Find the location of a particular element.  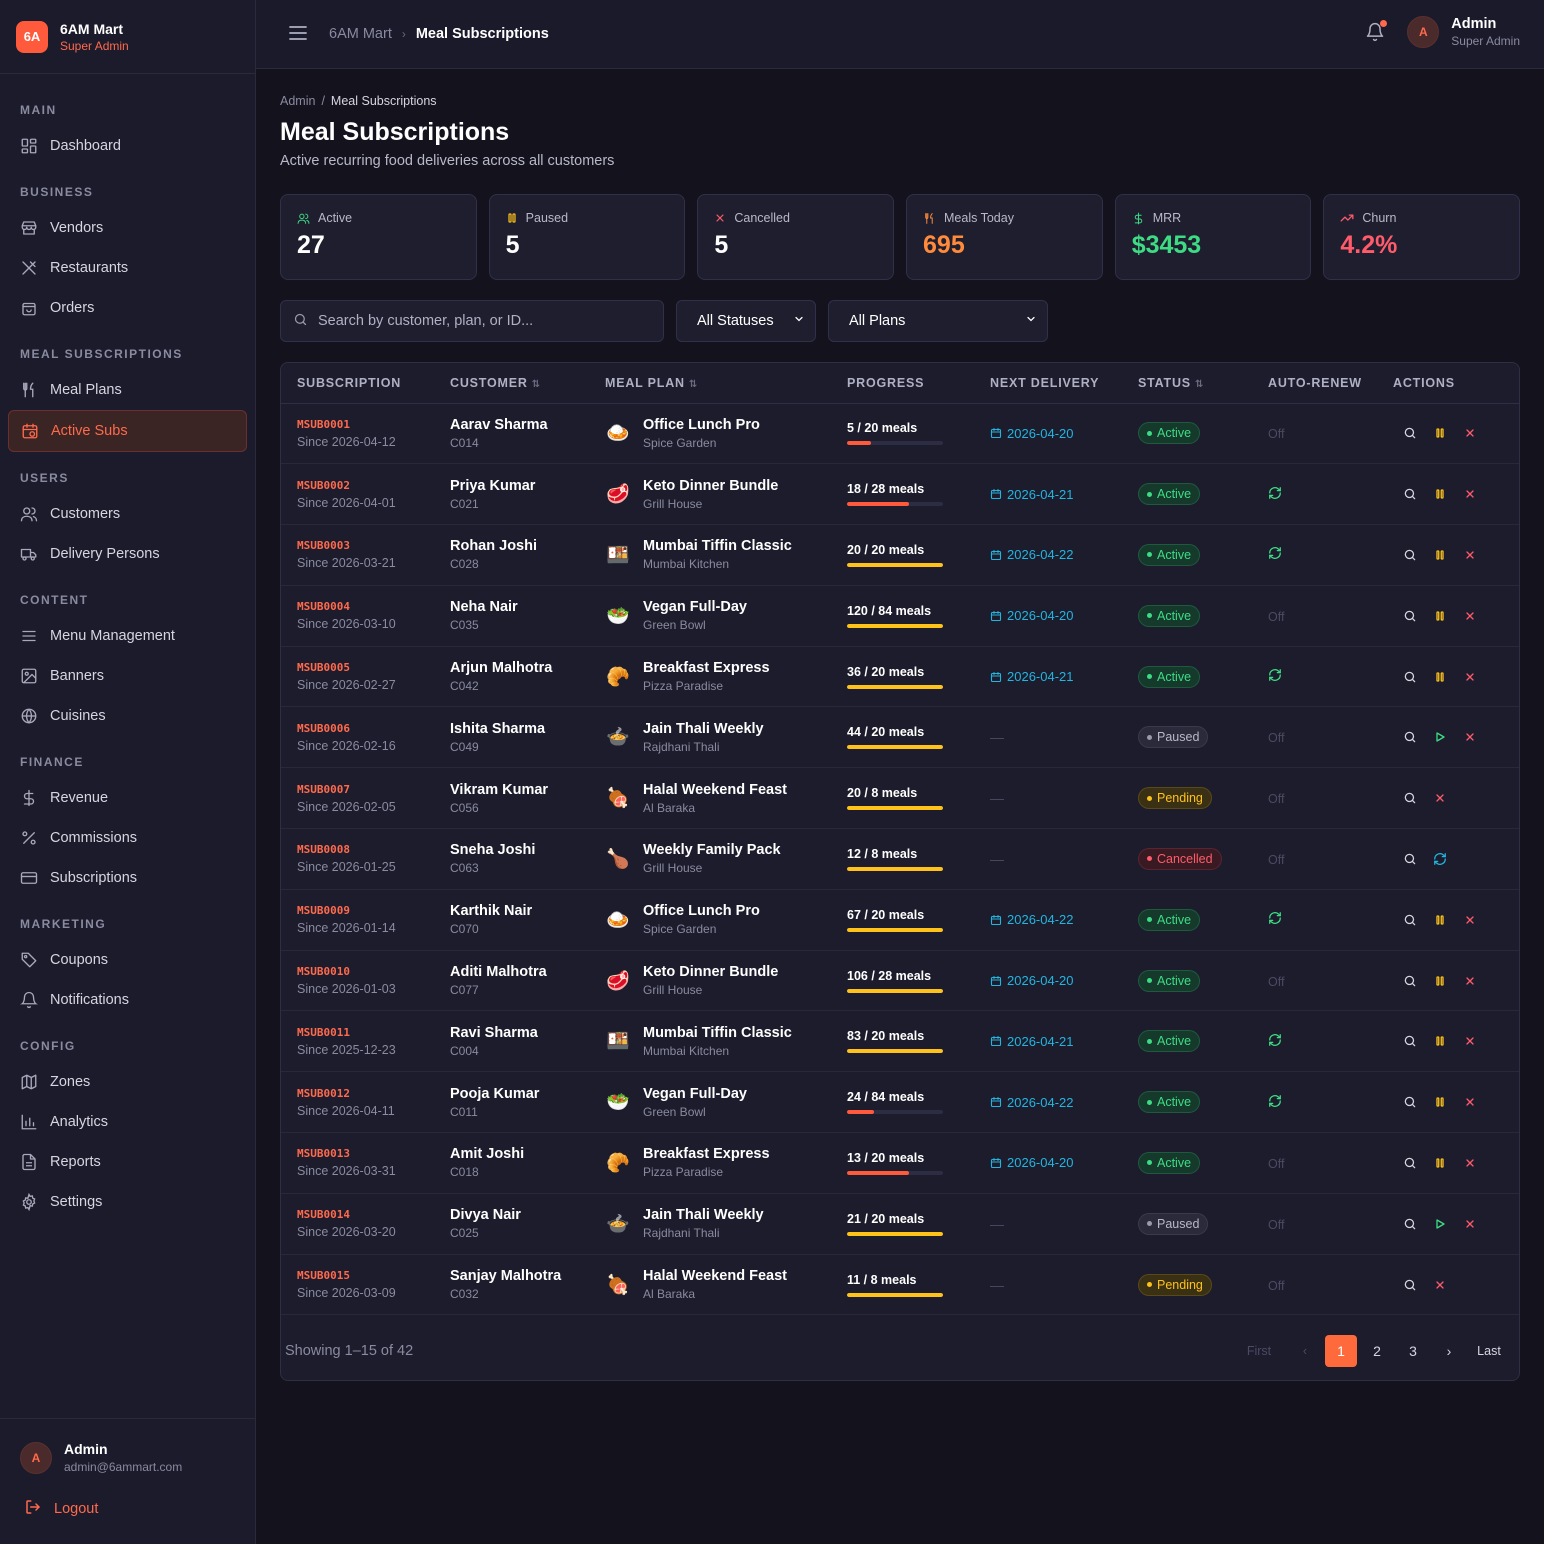

subscription-id: MSUB0005 is located at coordinates (365, 667).